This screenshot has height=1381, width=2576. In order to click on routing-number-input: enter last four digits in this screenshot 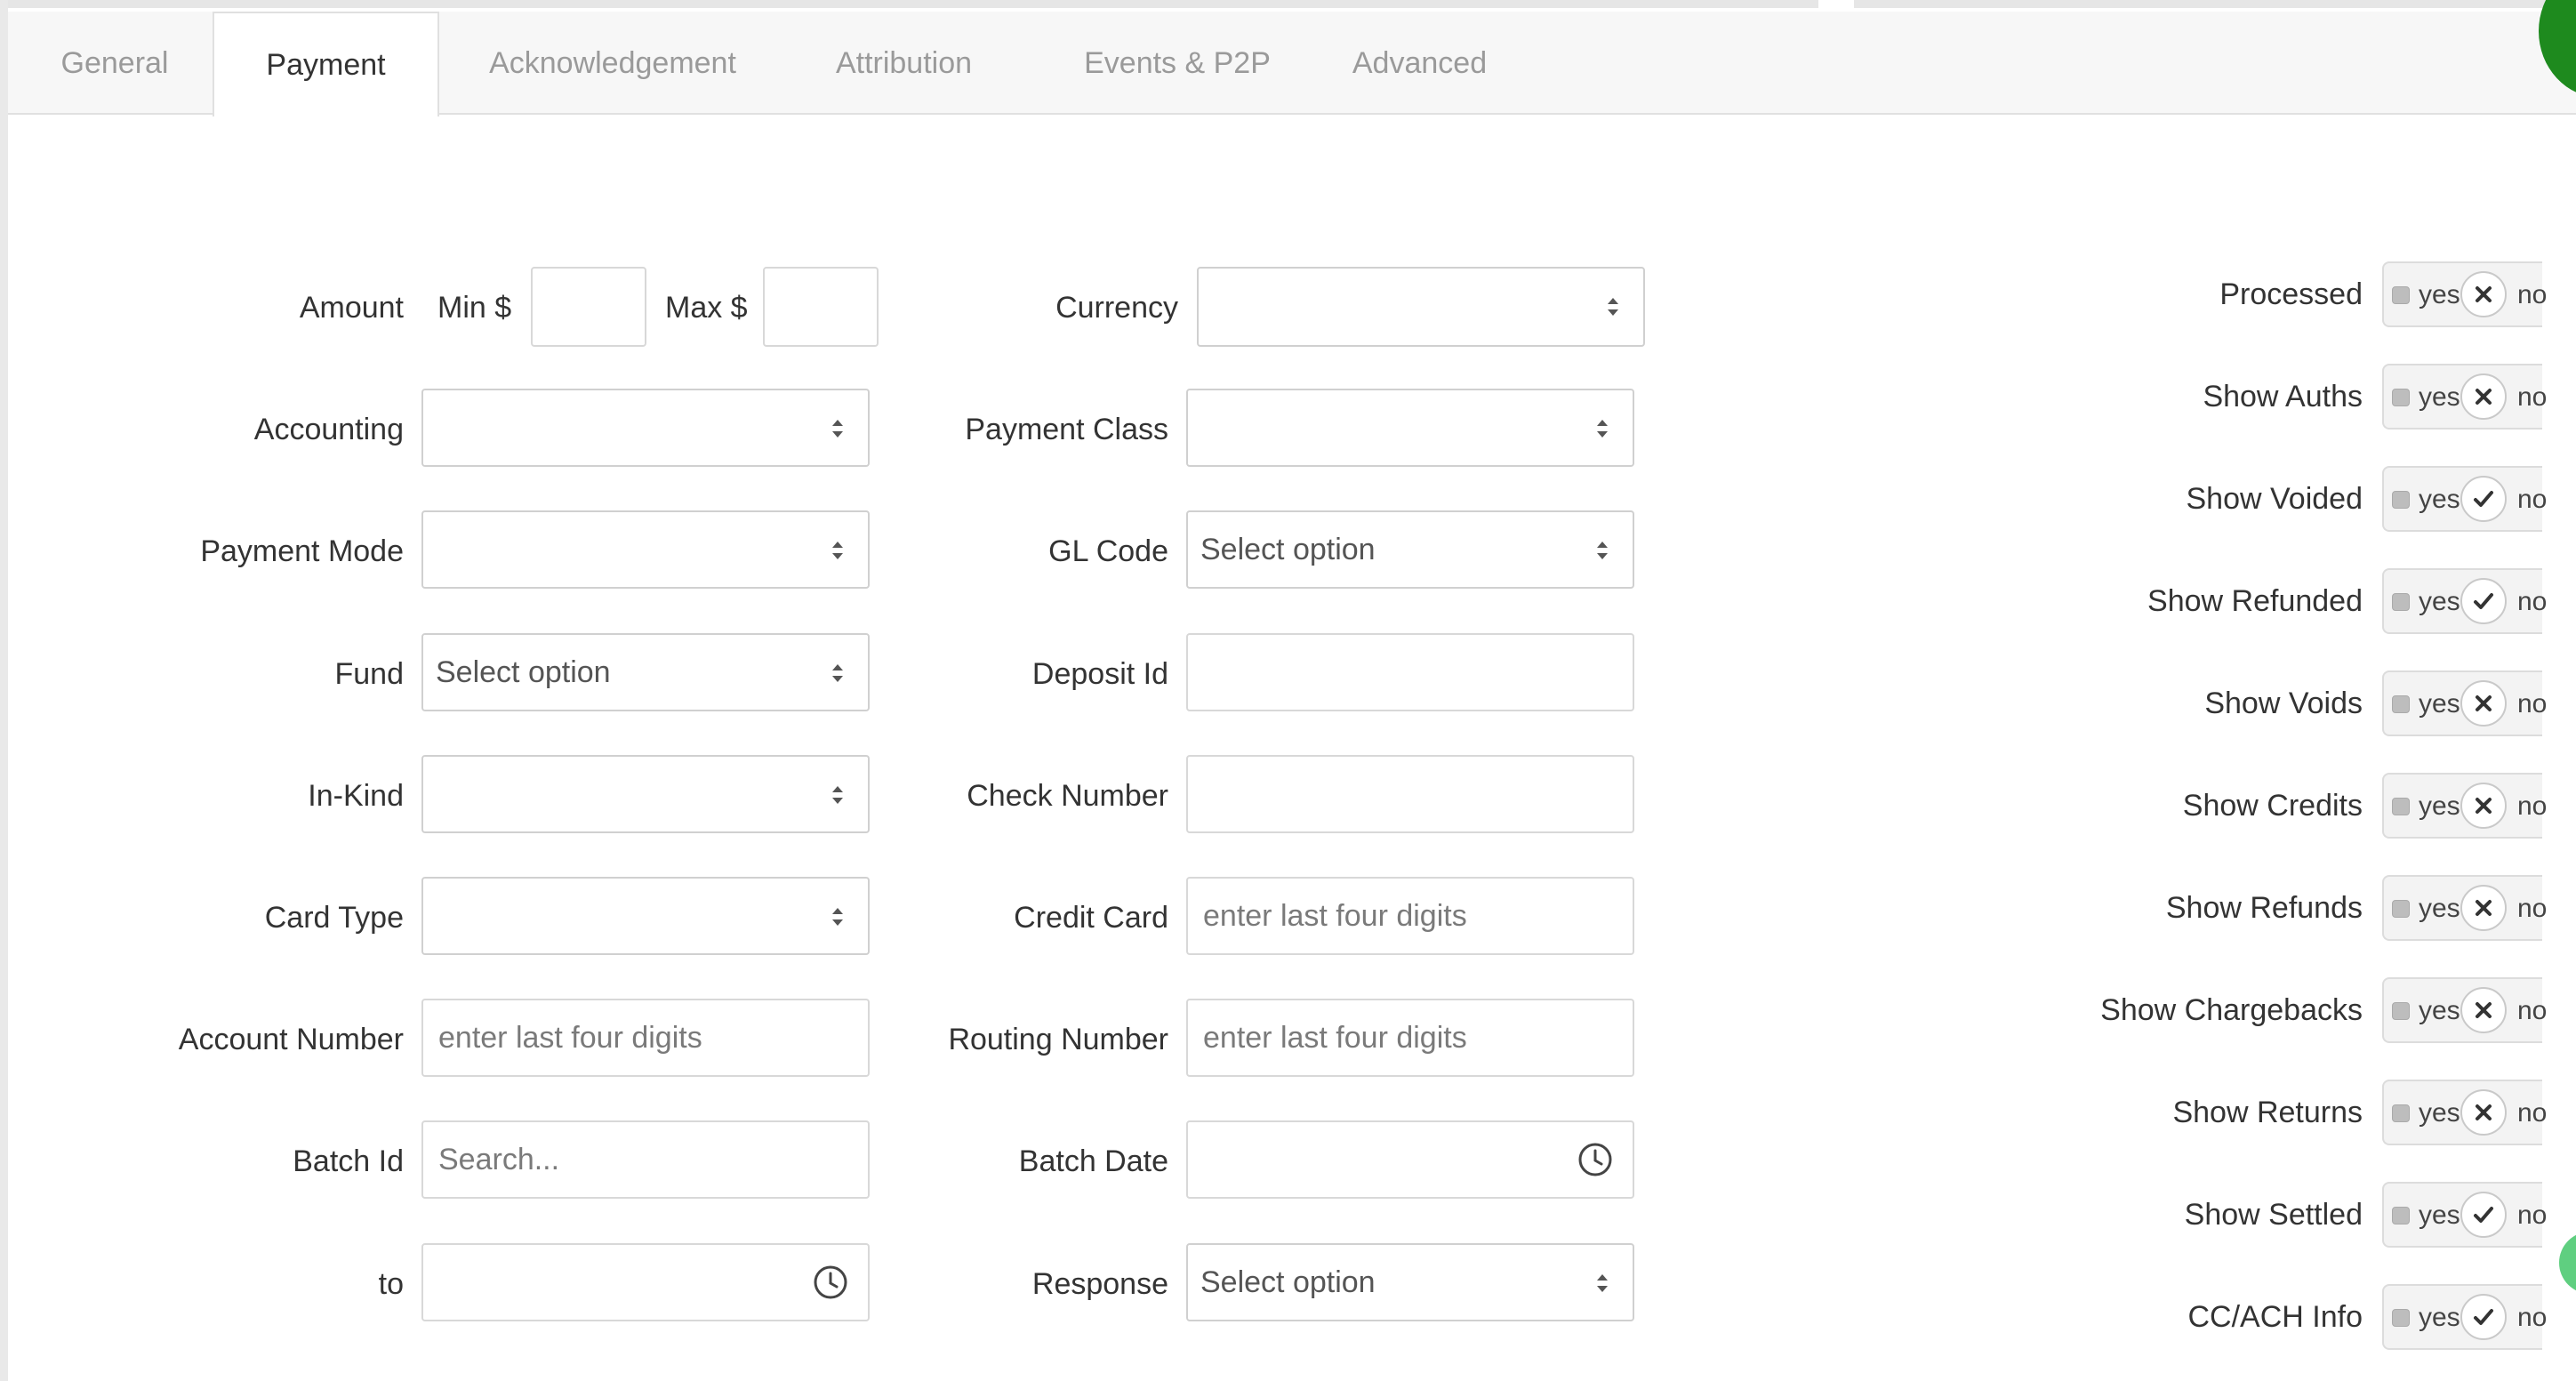, I will do `click(1410, 1038)`.